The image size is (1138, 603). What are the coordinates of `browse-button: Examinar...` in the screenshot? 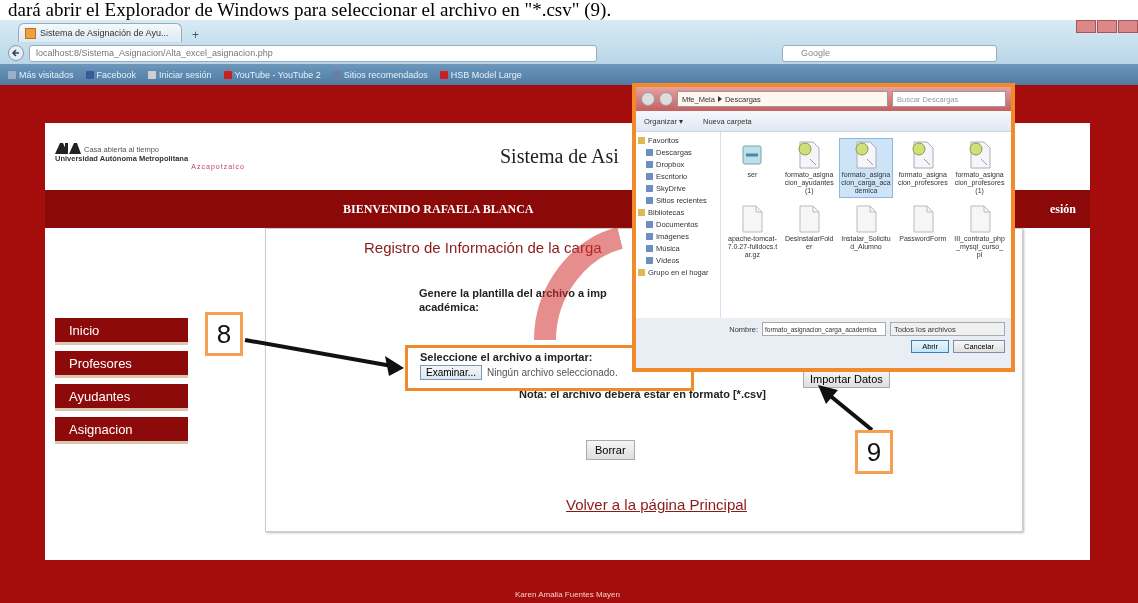 It's located at (451, 372).